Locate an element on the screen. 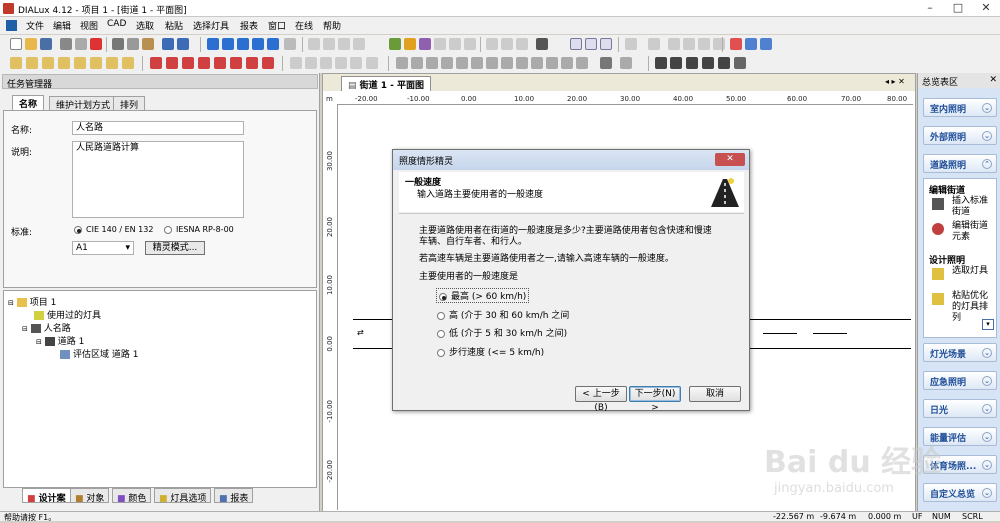  tab-luminaire-options: ■ 灯具选项 is located at coordinates (183, 496).